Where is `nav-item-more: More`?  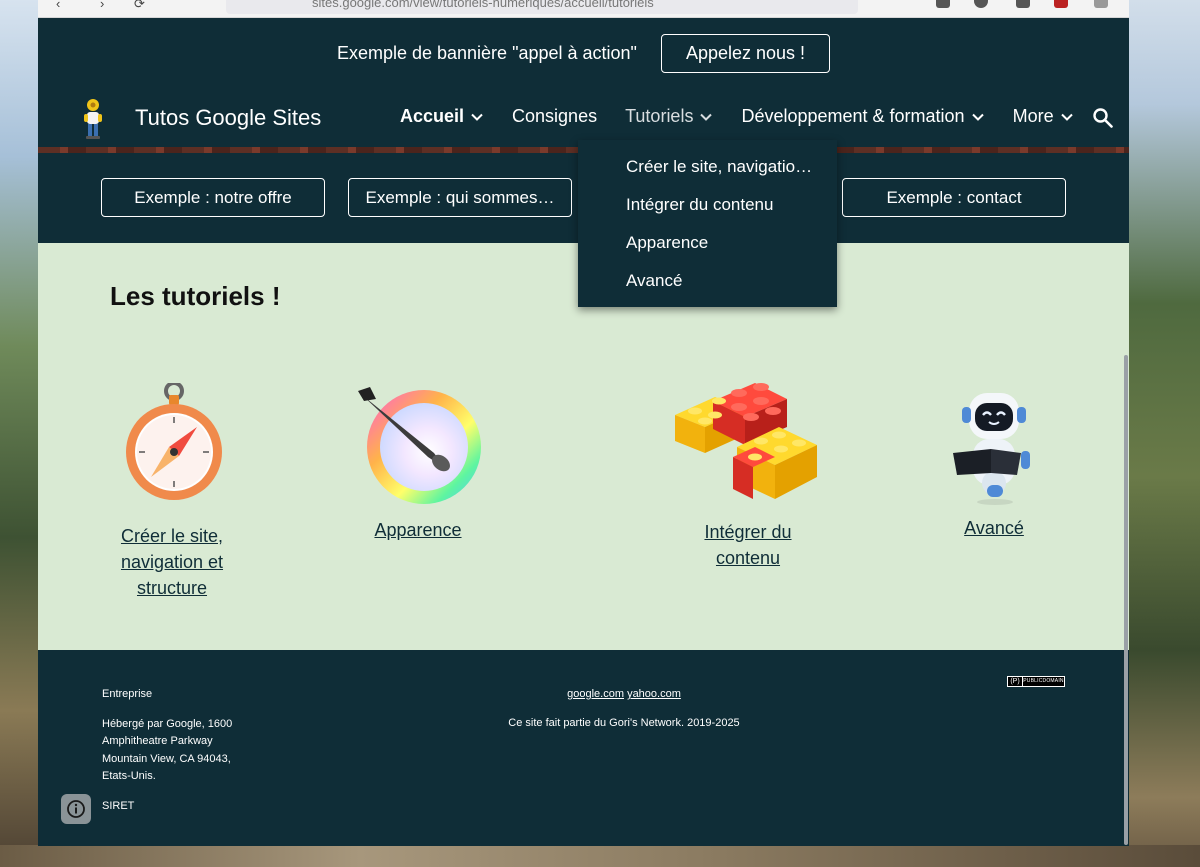 nav-item-more: More is located at coordinates (1043, 116).